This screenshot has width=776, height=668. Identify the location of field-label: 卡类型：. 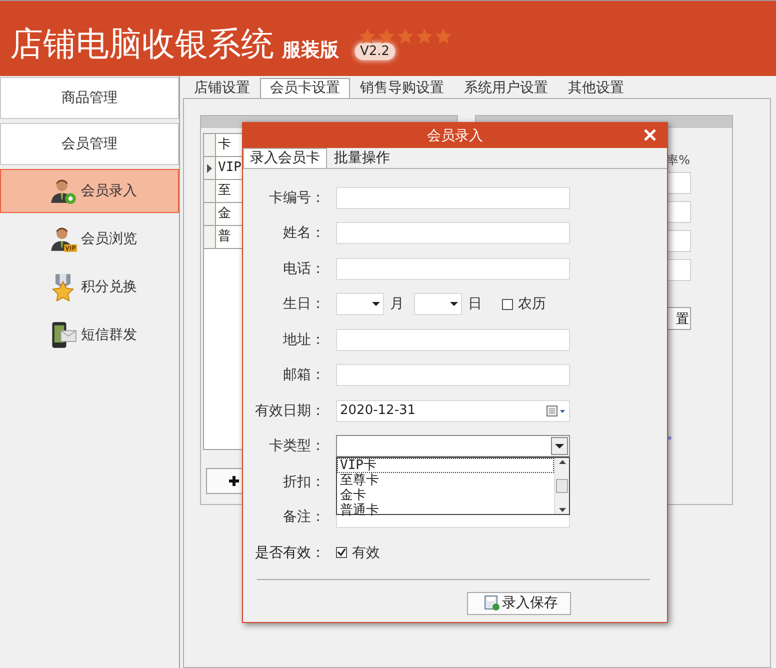
(296, 446).